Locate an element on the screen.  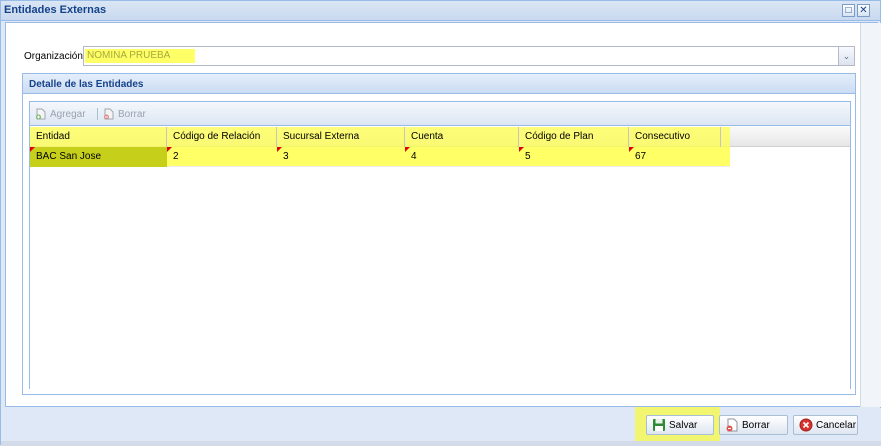
delete-bottom-button: Borrar is located at coordinates (753, 425).